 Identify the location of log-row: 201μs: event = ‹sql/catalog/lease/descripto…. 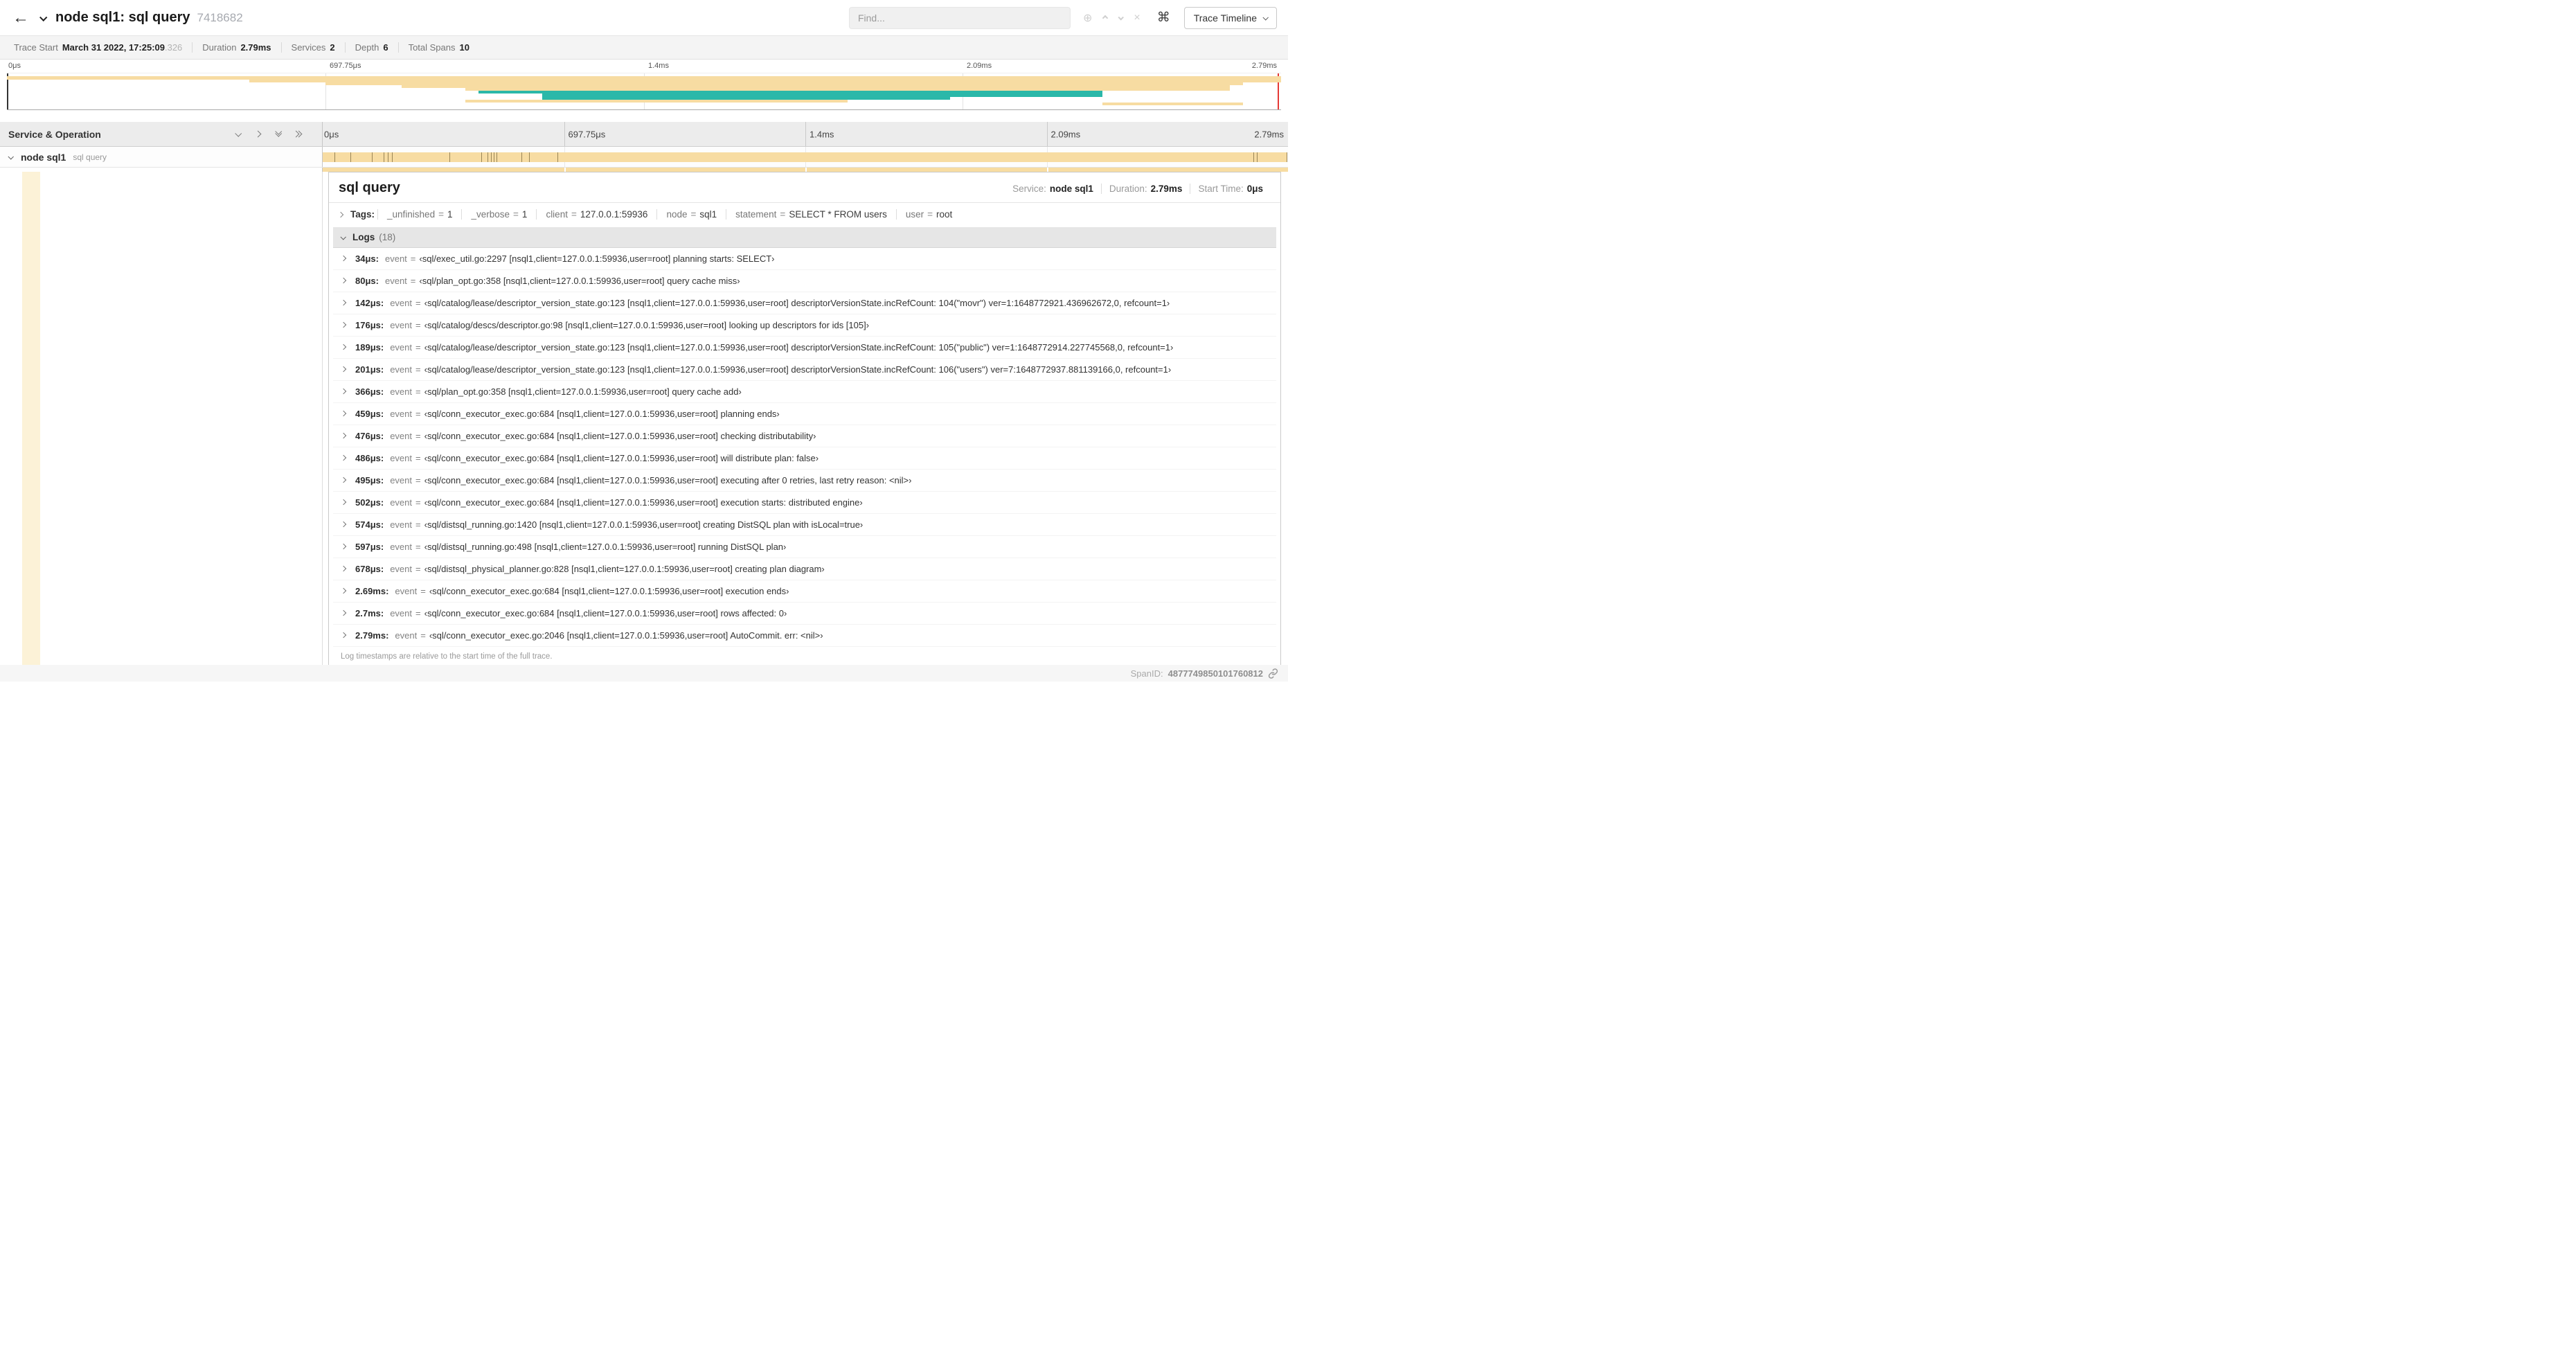
(804, 370).